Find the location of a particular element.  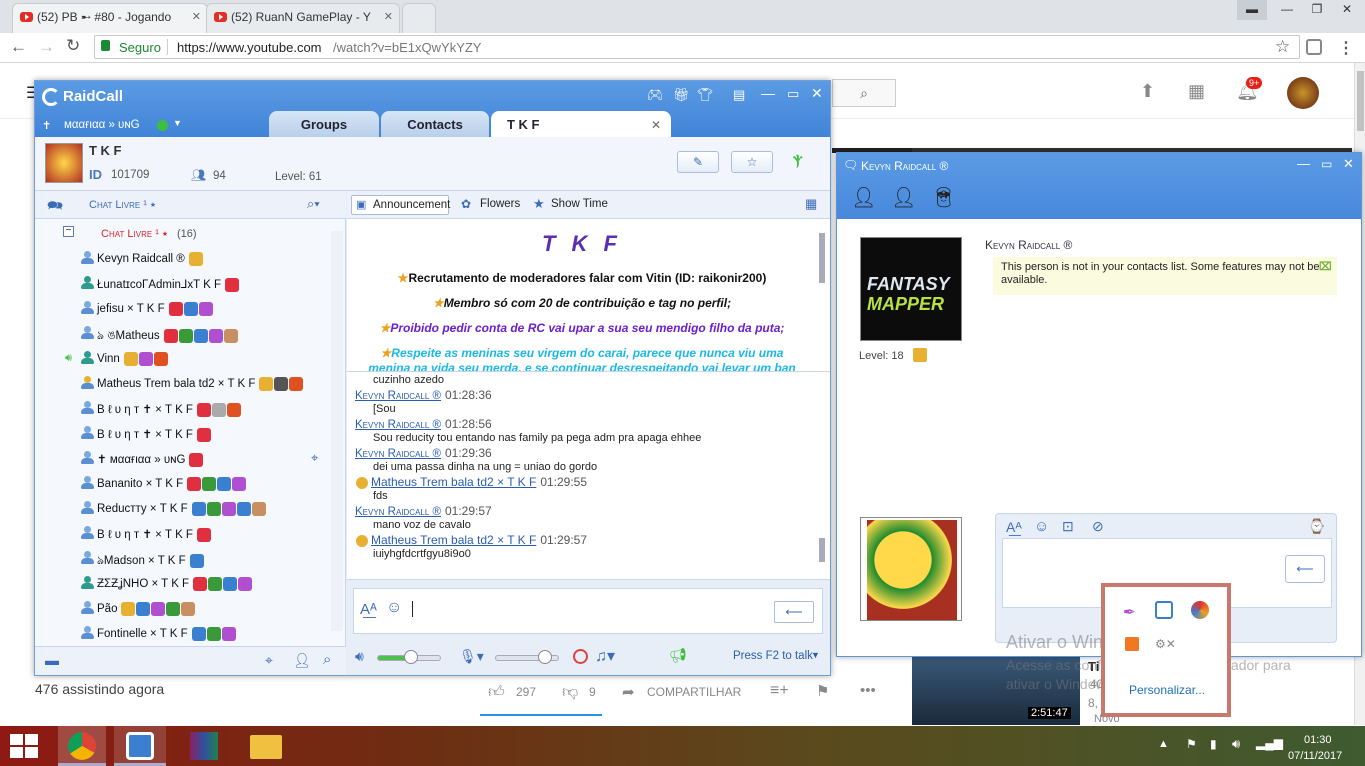

member-row: ƵΣƵʝNHO × T K F is located at coordinates (190, 583).